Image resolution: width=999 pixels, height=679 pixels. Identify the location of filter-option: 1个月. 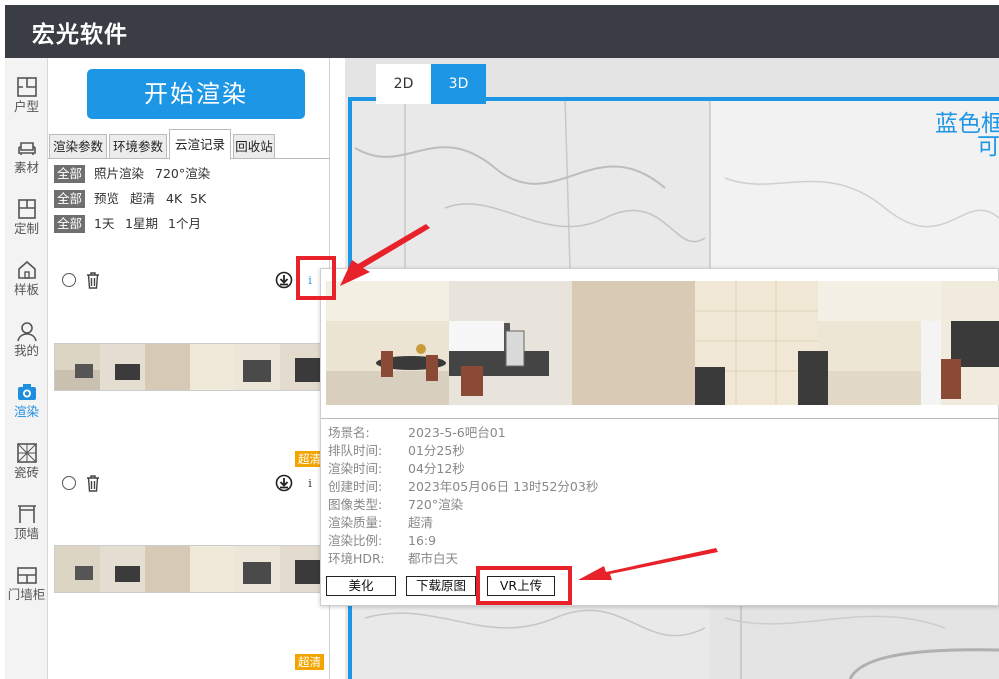
(184, 224).